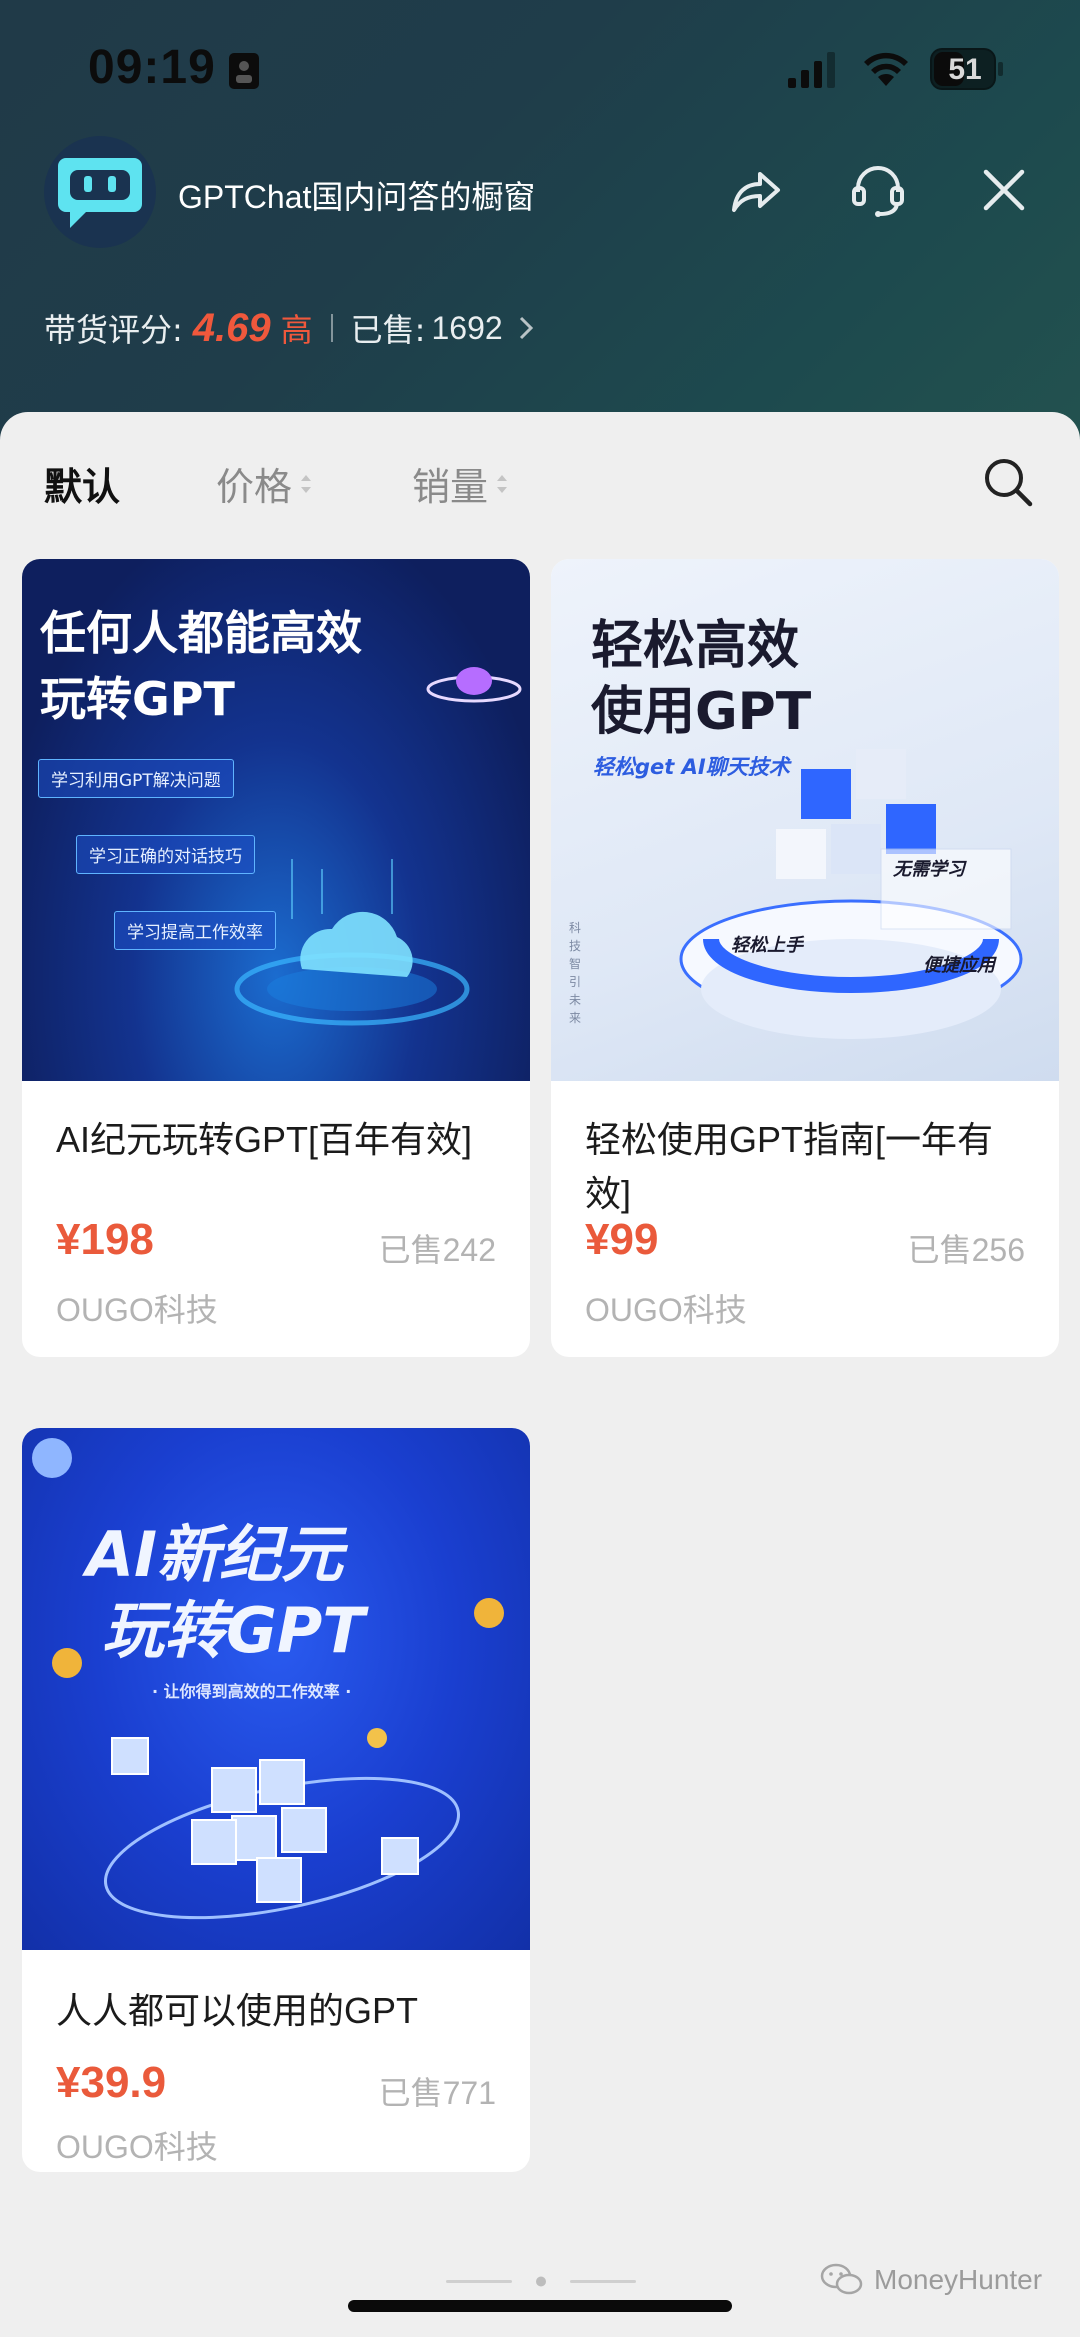  What do you see at coordinates (296, 330) in the screenshot?
I see `rating-level: 高` at bounding box center [296, 330].